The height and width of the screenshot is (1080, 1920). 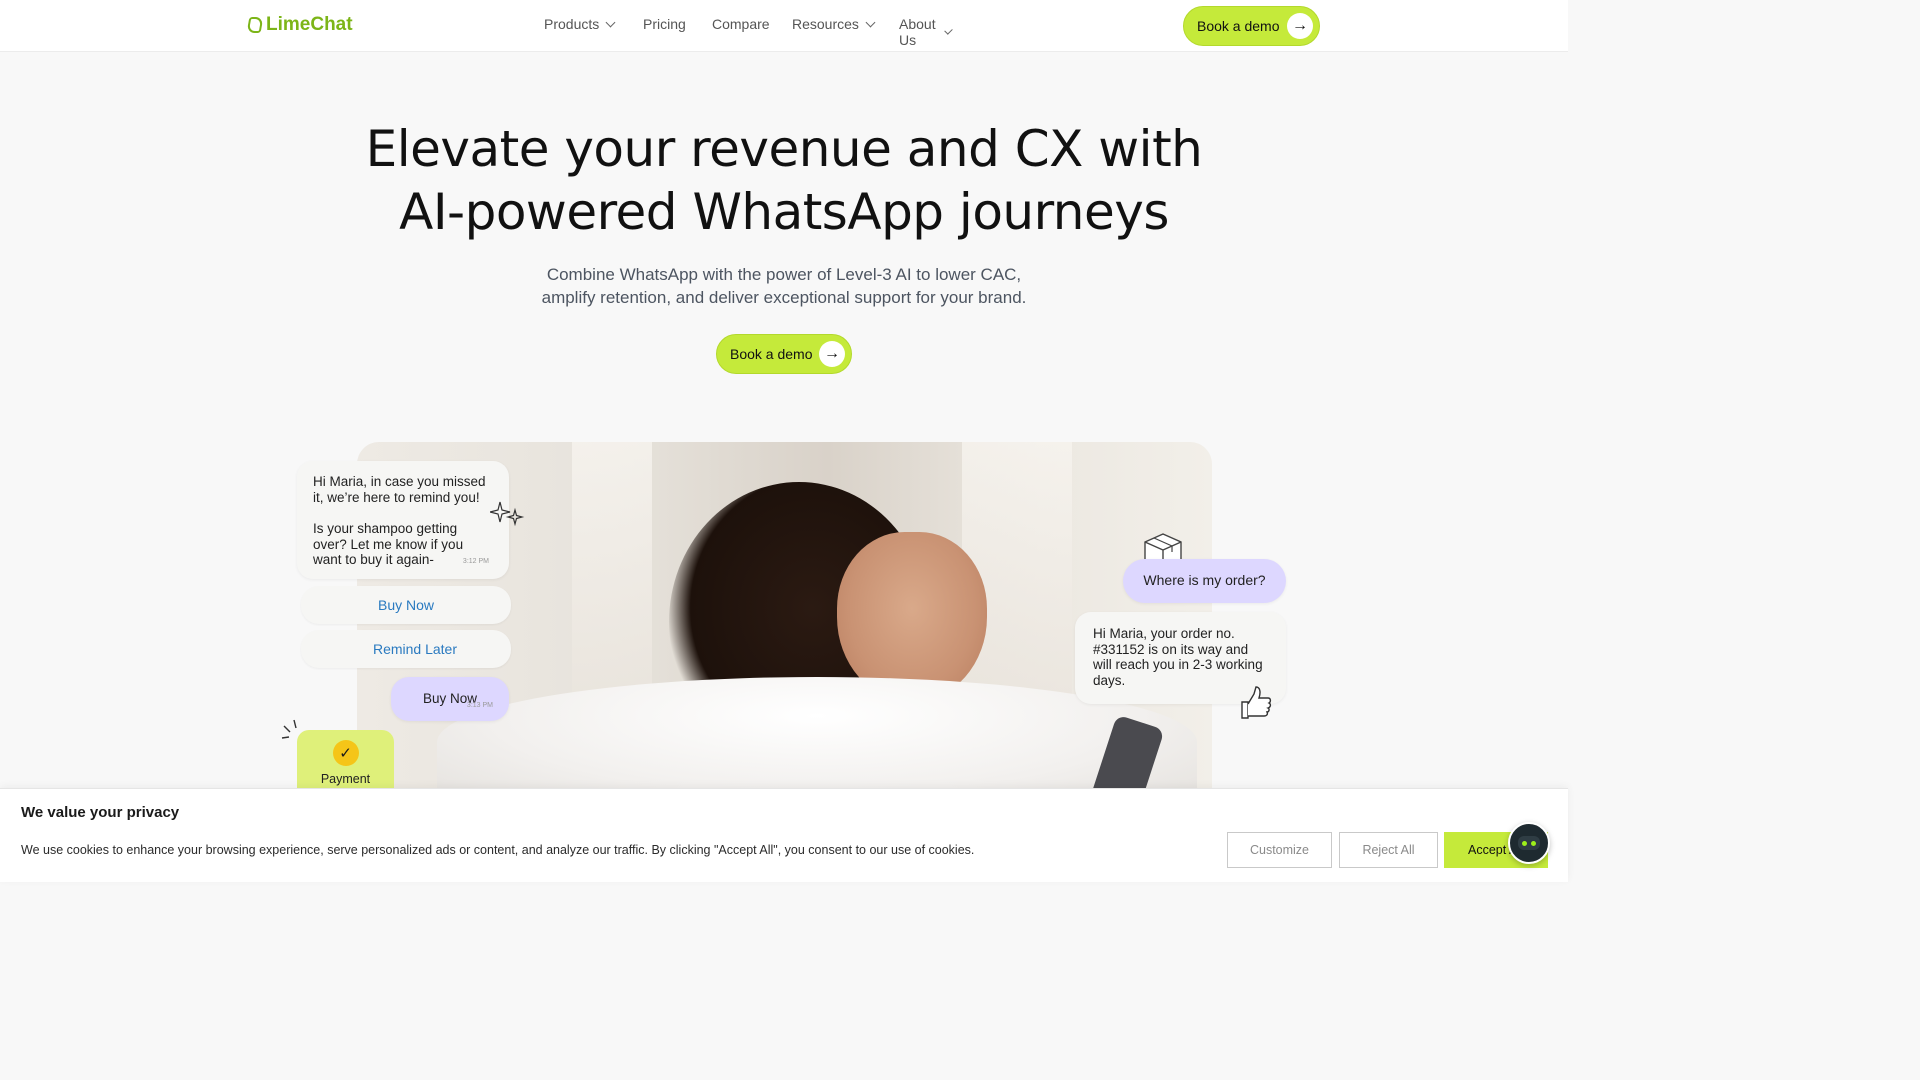 I want to click on button-label: Customize, so click(x=1279, y=850).